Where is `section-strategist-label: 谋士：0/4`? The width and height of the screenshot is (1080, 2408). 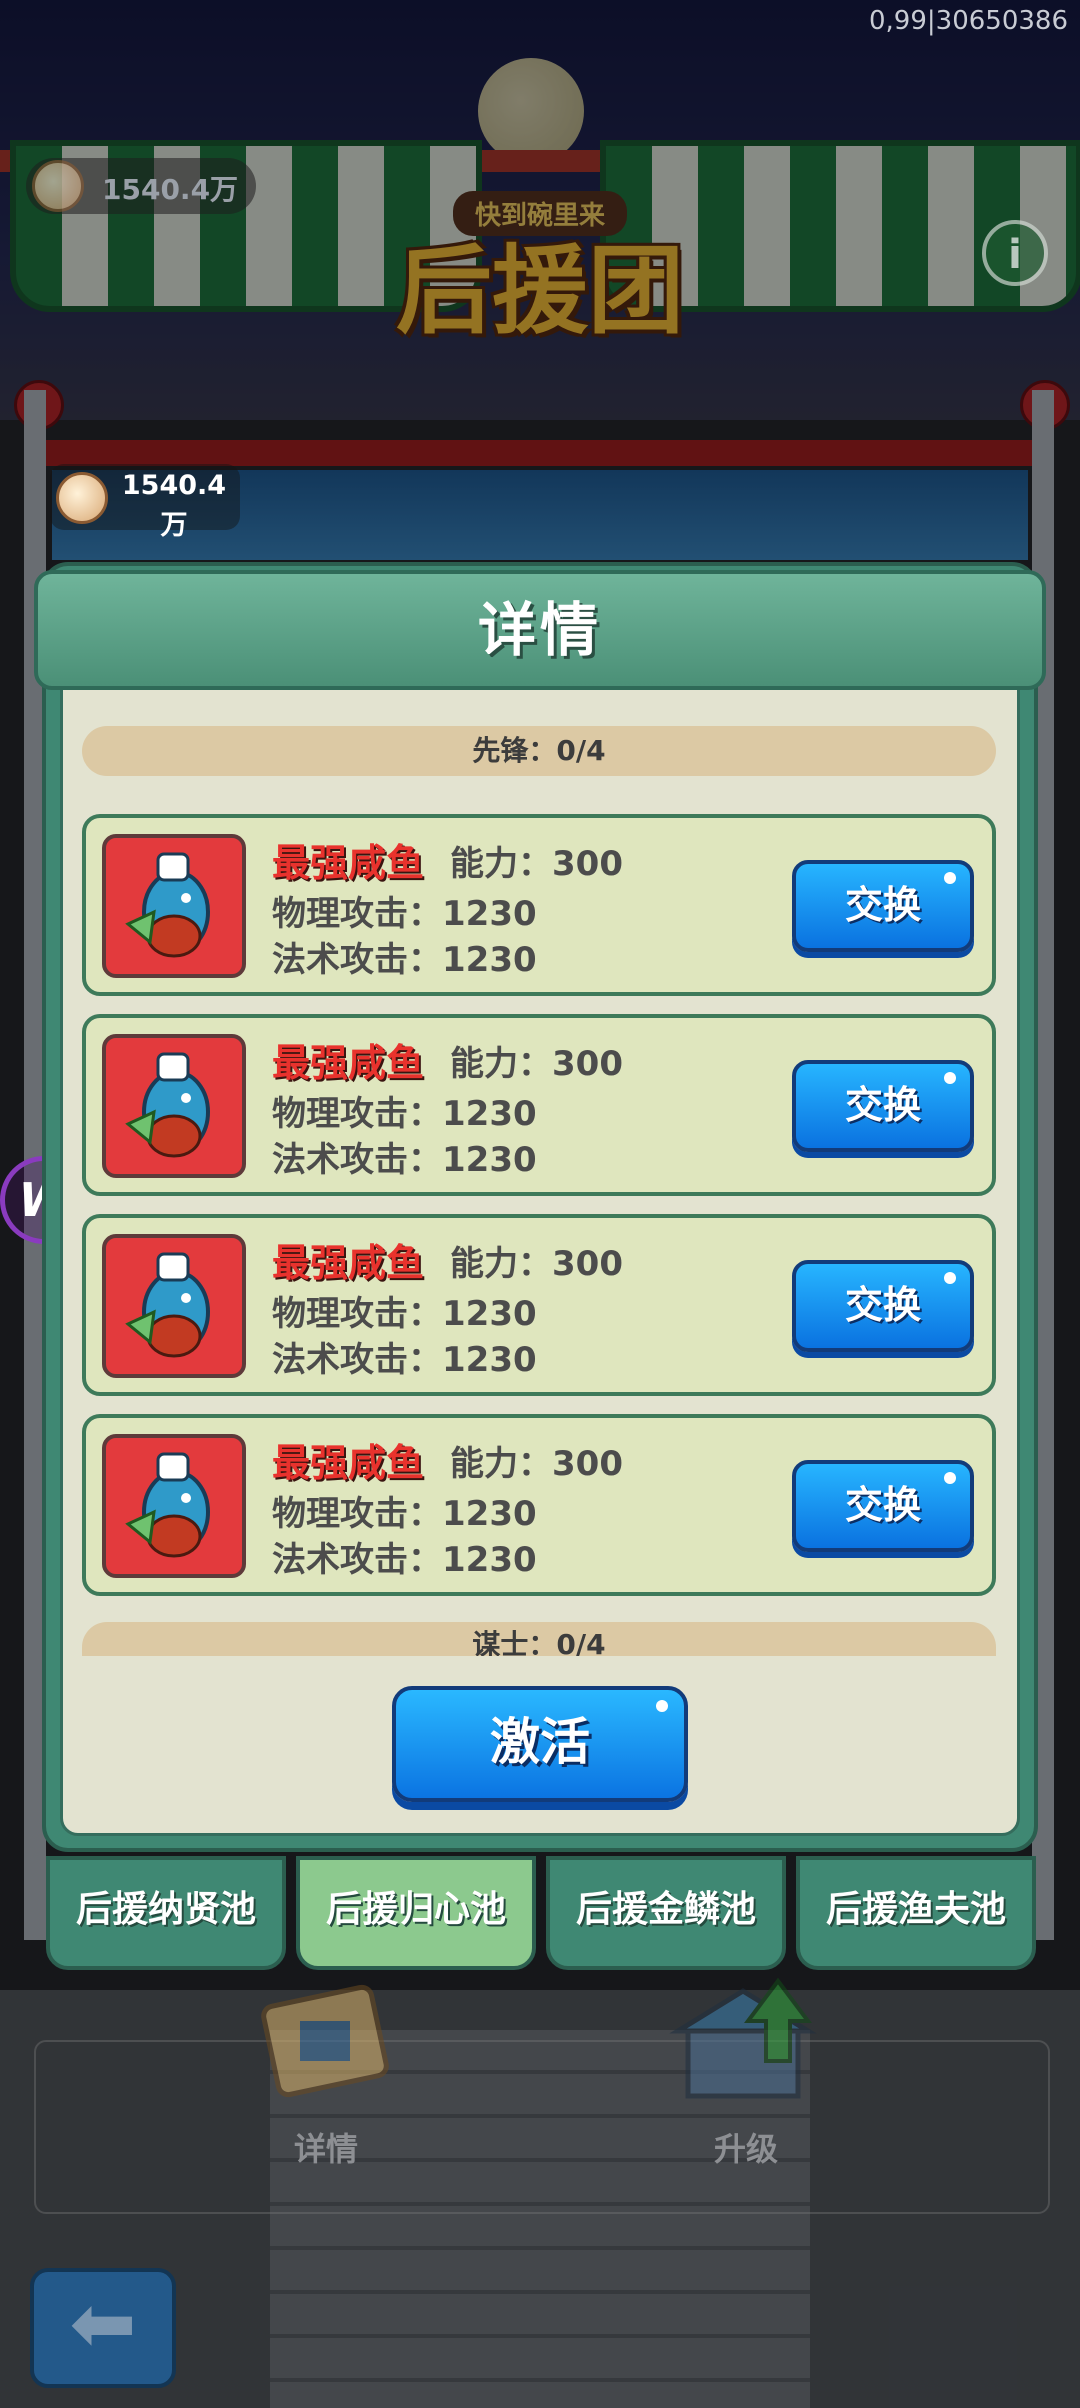
section-strategist-label: 谋士：0/4 is located at coordinates (539, 1639).